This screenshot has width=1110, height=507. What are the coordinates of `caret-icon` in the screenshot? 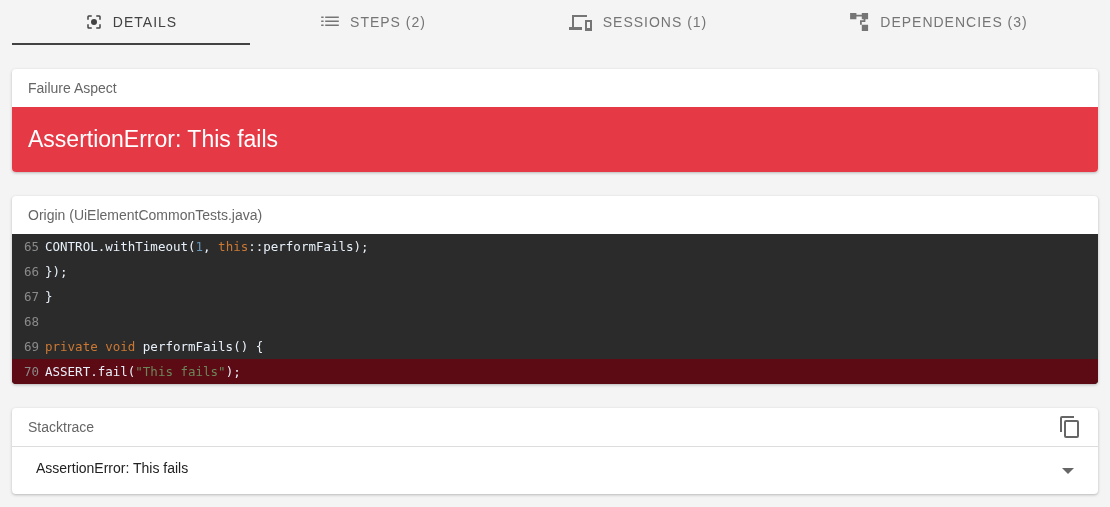 It's located at (1068, 470).